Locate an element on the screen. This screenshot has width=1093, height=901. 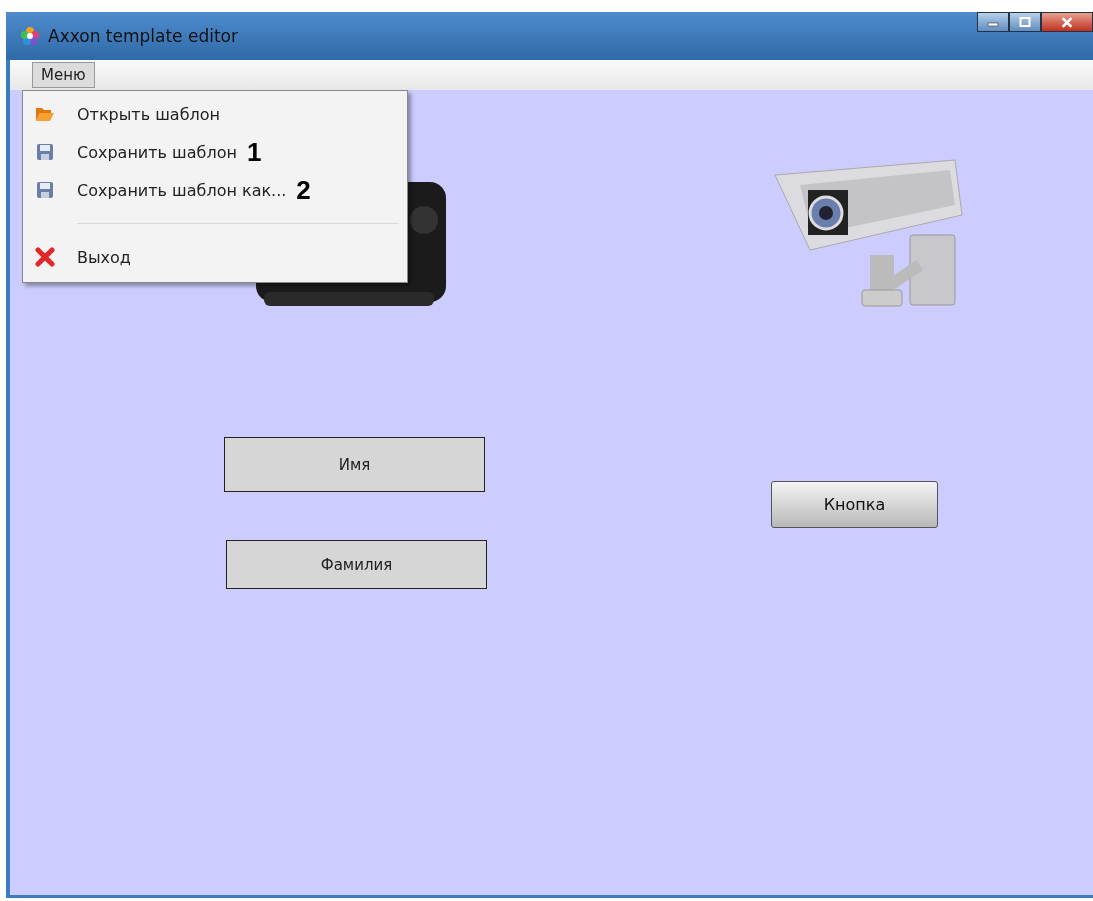
maximize-button is located at coordinates (1025, 22).